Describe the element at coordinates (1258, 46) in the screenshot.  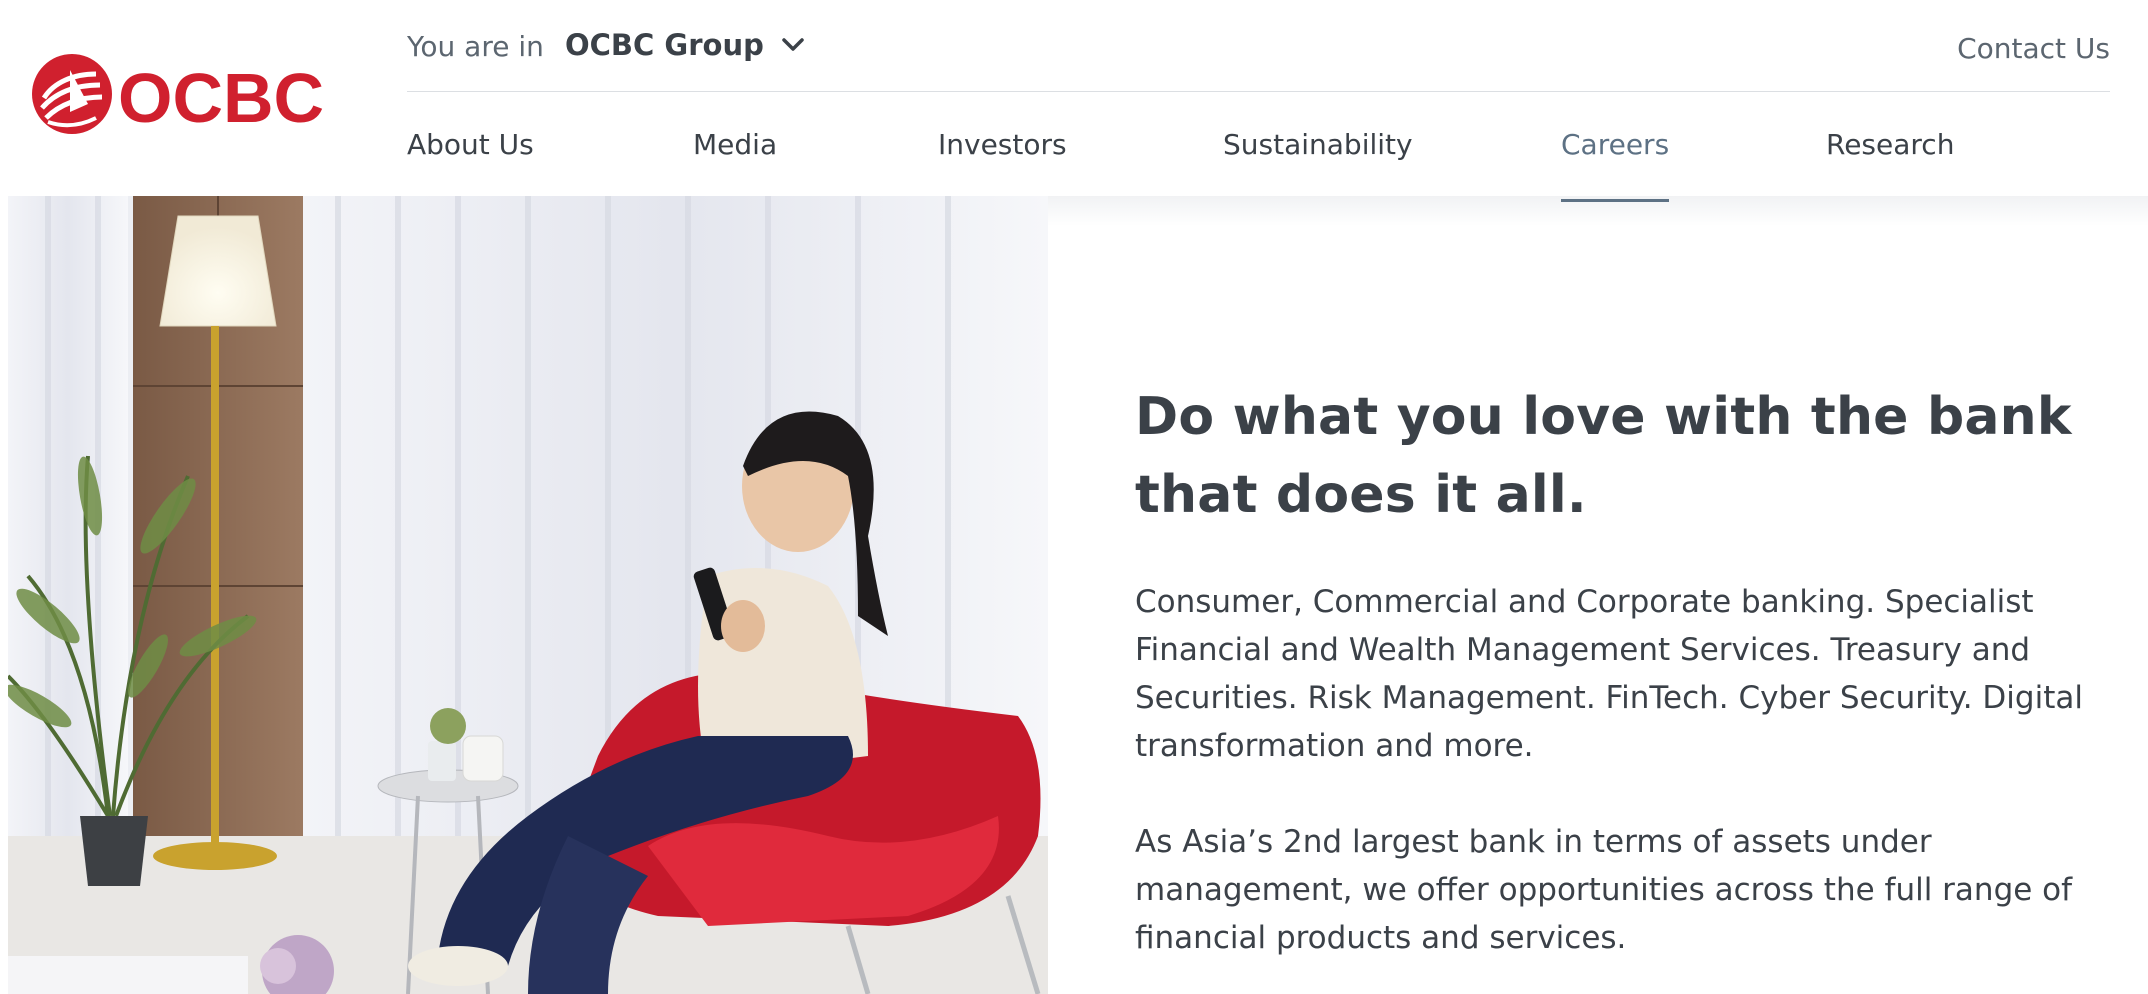
I see `top-utility-bar: You are in OCBC Group Contact Us` at that location.